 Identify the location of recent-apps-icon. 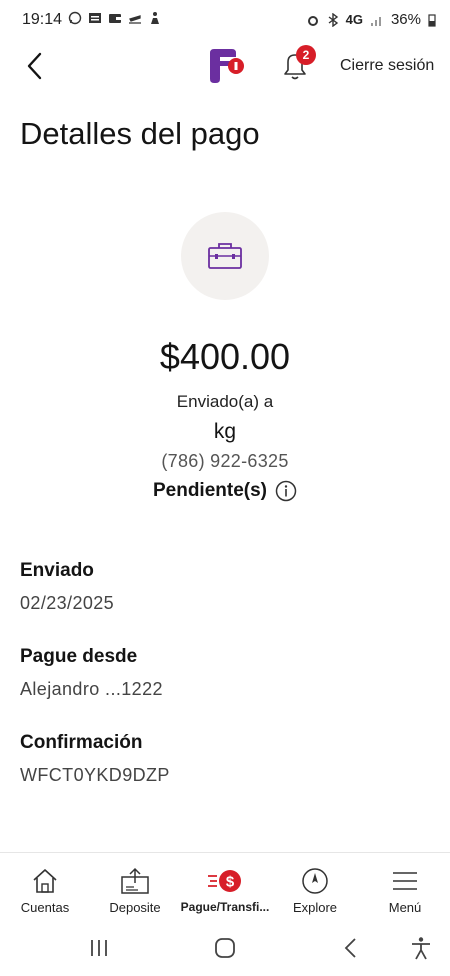
(99, 948).